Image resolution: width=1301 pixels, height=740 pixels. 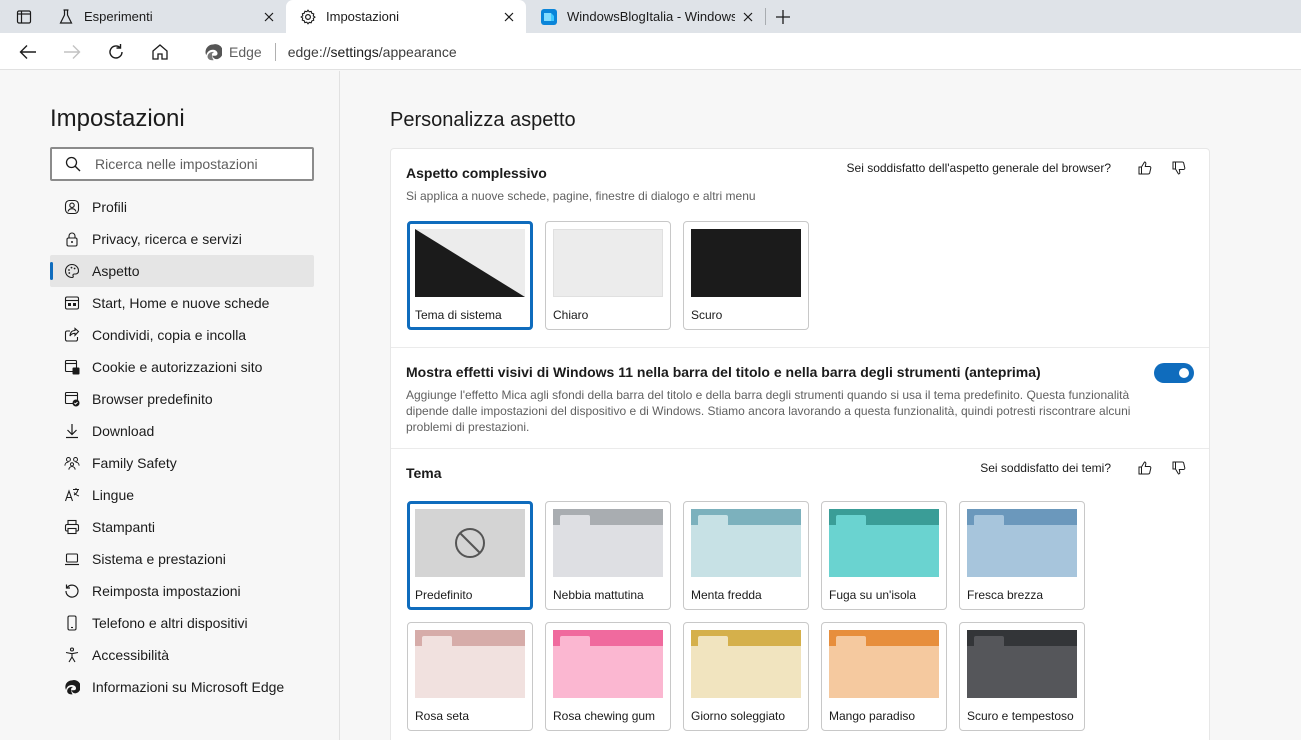 What do you see at coordinates (72, 655) in the screenshot?
I see `accessibility-icon` at bounding box center [72, 655].